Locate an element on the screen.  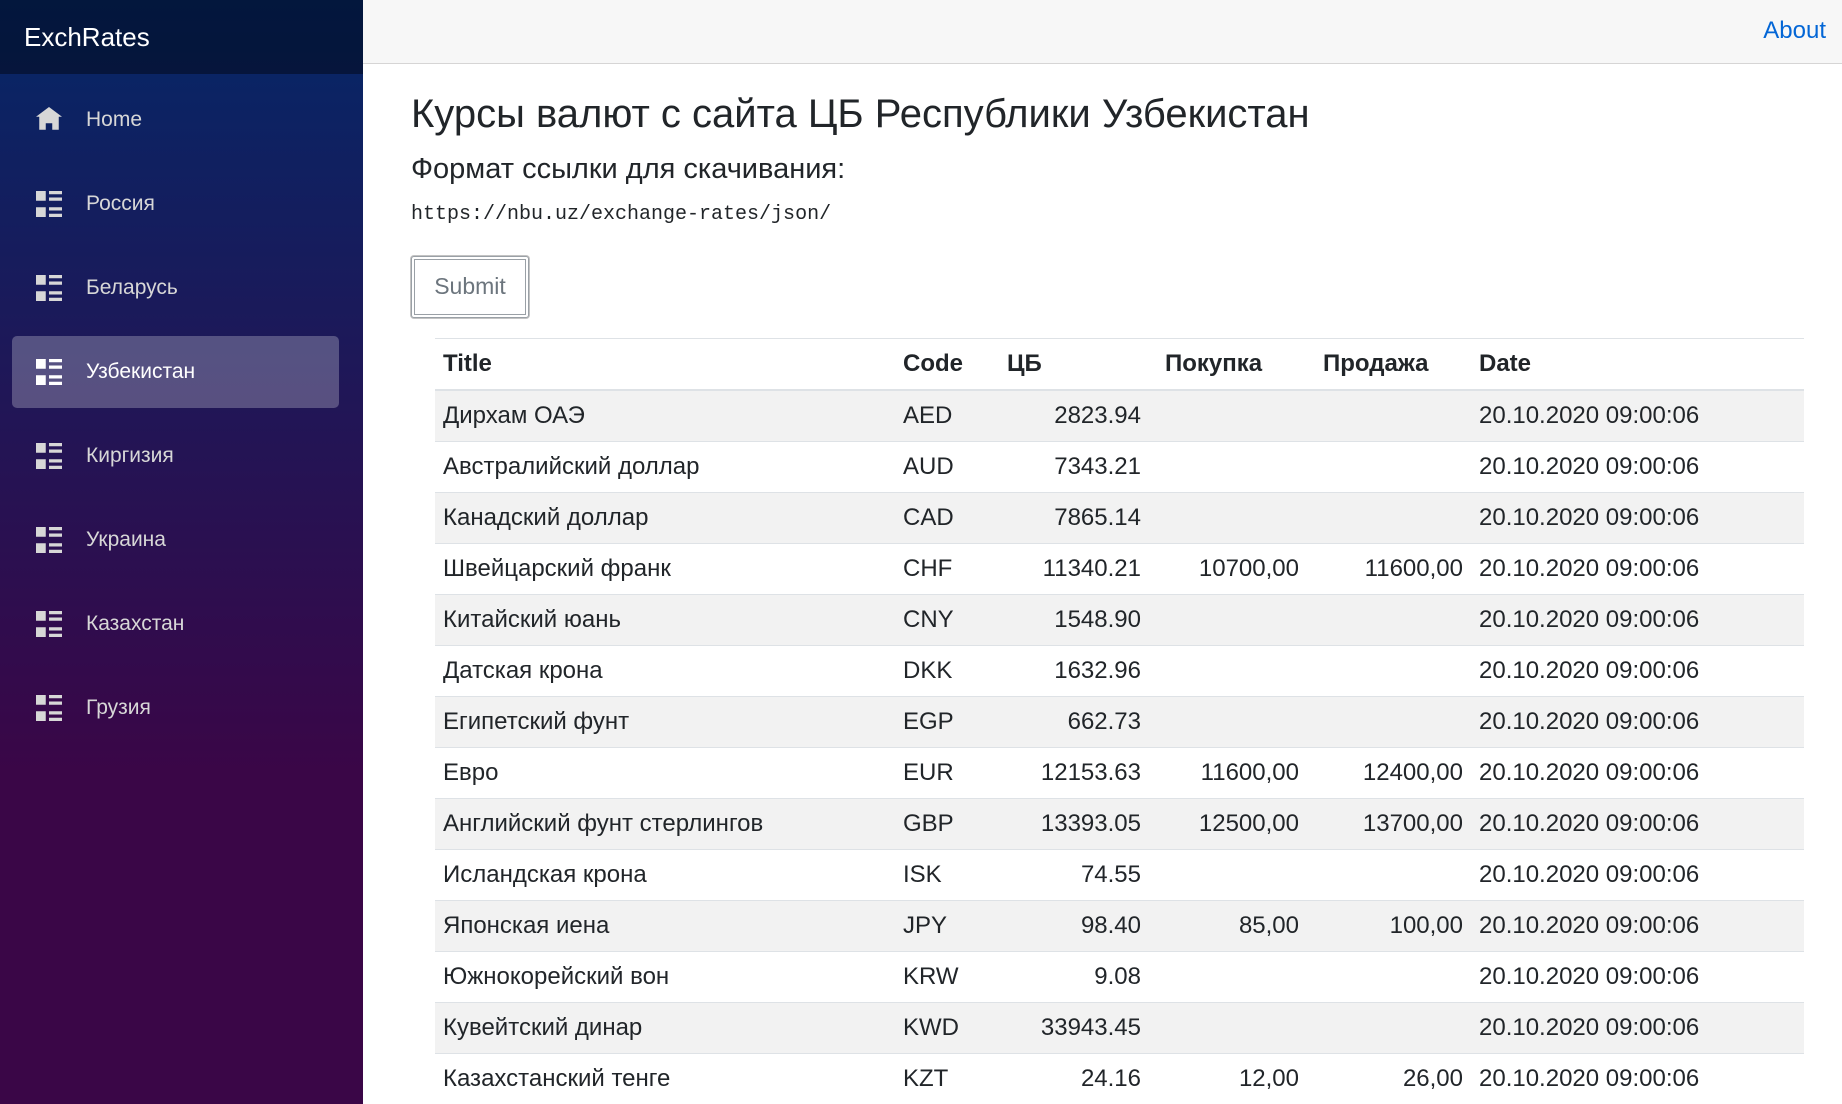
cell-sell: 26,00 is located at coordinates (1389, 1078).